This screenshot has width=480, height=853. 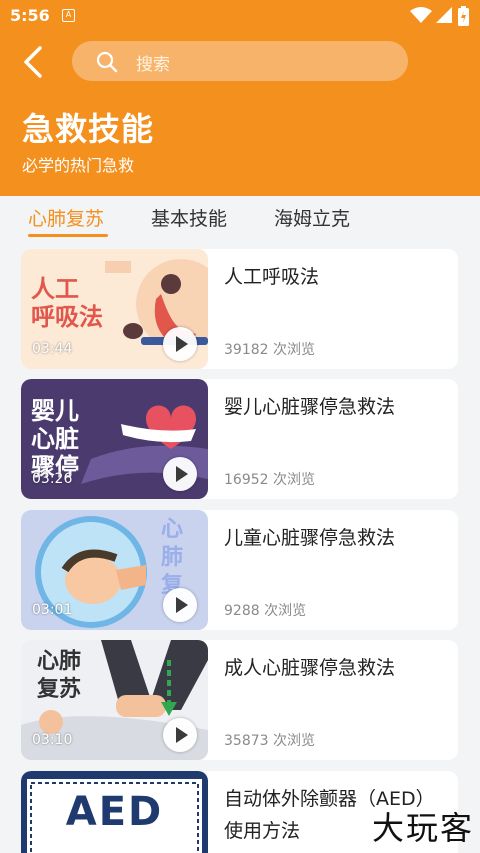 What do you see at coordinates (114, 700) in the screenshot?
I see `video-thumbnail: 心肺 复苏 03:10` at bounding box center [114, 700].